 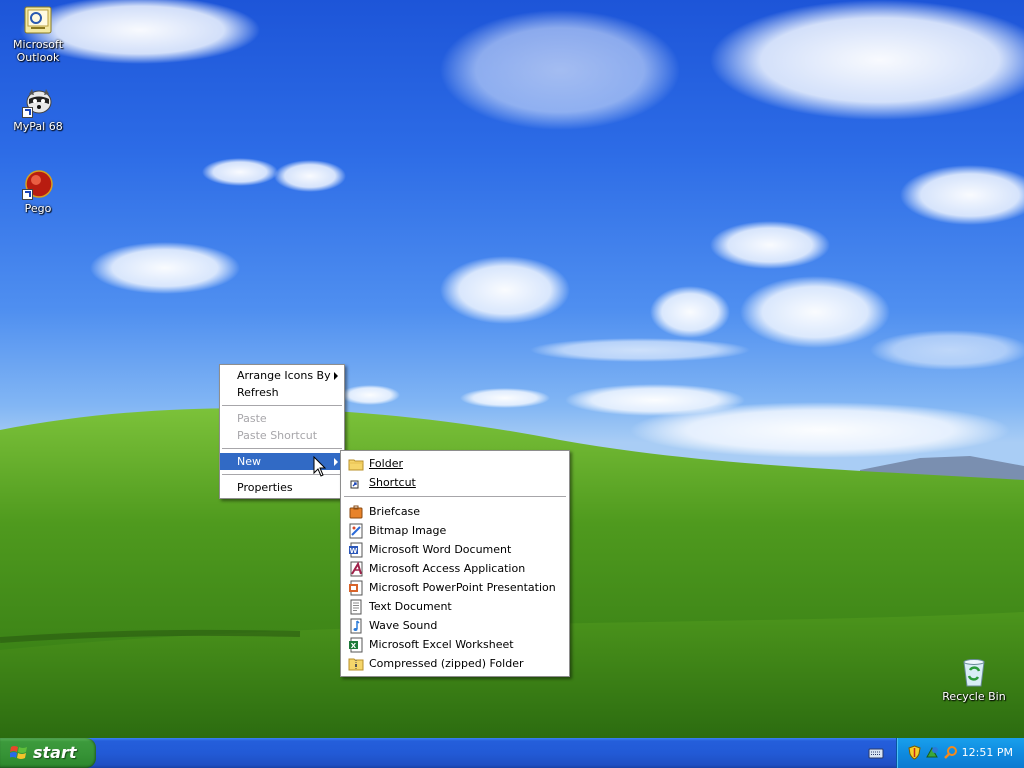 I want to click on mouse-cursor-icon, so click(x=320, y=466).